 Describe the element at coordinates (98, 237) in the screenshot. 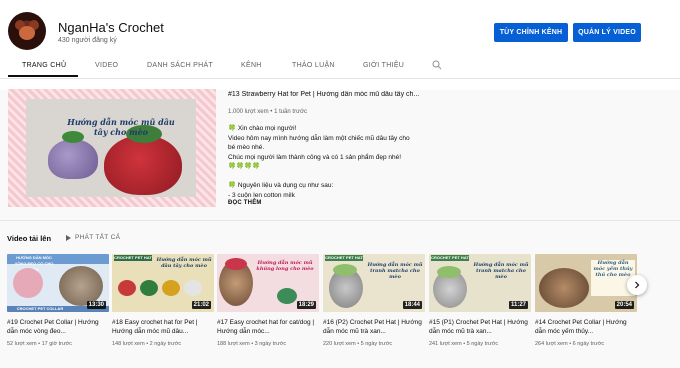

I see `play-all-label: PHÁT TẤT CẢ` at that location.